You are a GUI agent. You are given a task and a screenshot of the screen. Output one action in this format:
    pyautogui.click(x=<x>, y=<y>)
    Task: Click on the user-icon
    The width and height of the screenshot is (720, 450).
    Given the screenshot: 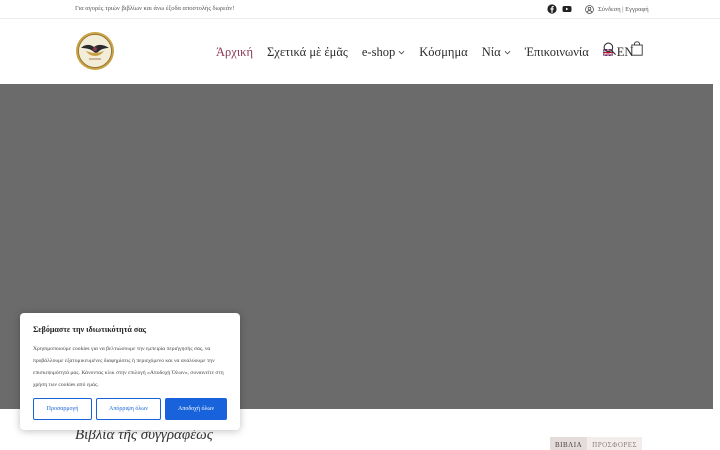 What is the action you would take?
    pyautogui.click(x=589, y=9)
    